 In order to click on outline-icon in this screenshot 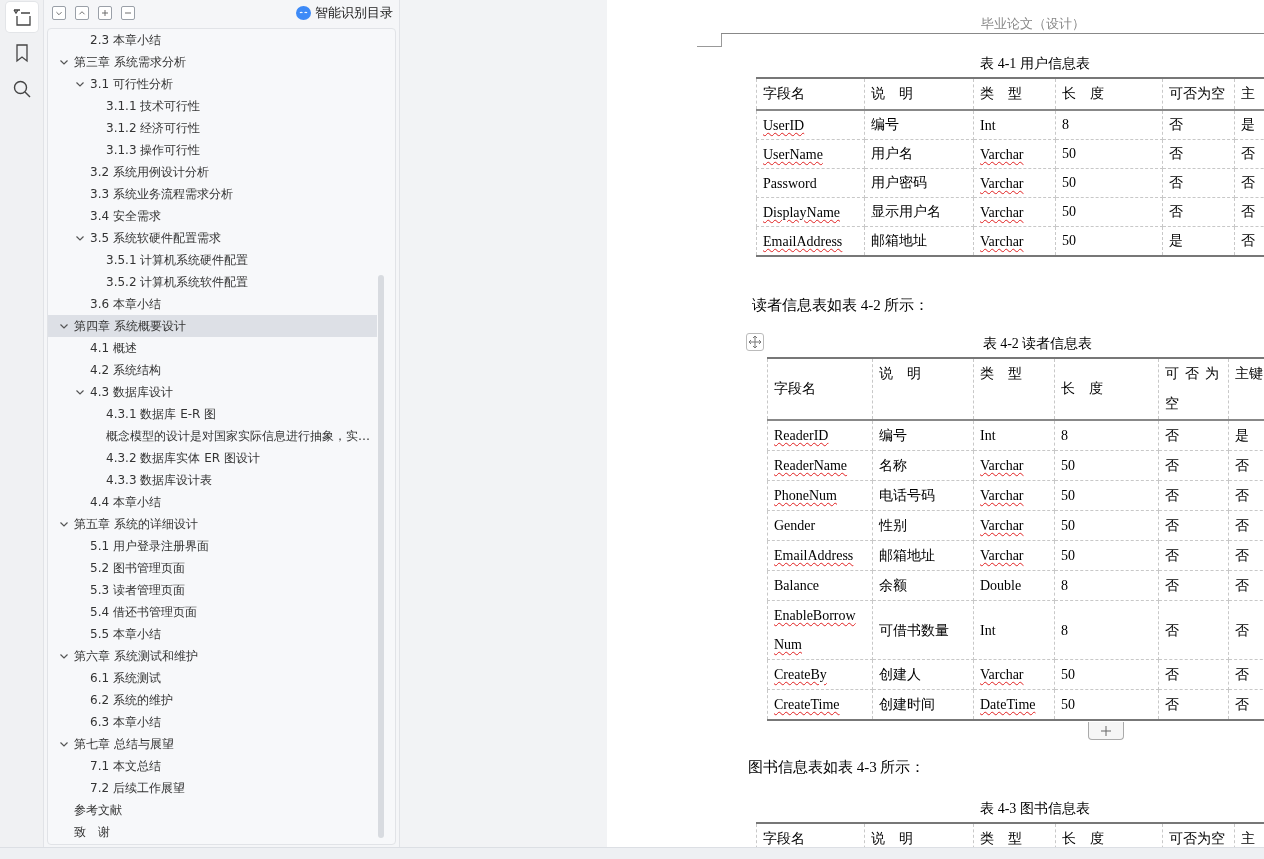, I will do `click(21, 17)`.